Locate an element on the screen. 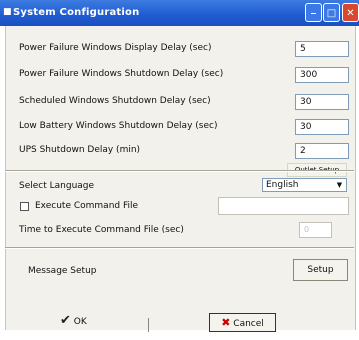  time-to-execute-input: 0 is located at coordinates (315, 230).